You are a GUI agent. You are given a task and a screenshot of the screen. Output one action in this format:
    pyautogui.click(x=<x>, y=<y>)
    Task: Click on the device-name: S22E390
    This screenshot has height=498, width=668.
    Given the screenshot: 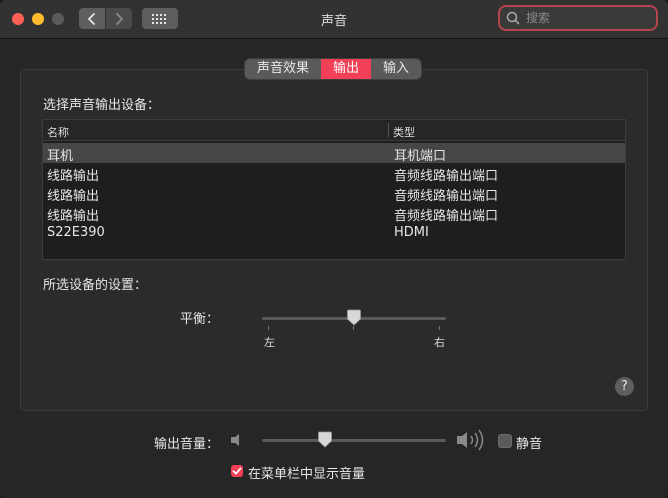 What is the action you would take?
    pyautogui.click(x=76, y=232)
    